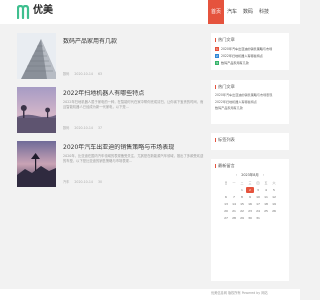  What do you see at coordinates (235, 63) in the screenshot?
I see `hot-article-label: 数码产品家用有几款` at bounding box center [235, 63].